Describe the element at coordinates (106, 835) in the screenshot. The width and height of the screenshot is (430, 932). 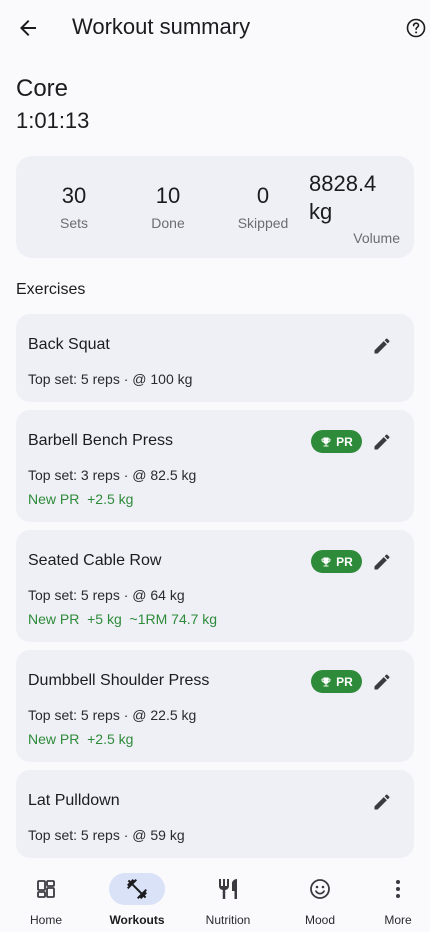
I see `exercise-top-set: Top set: 5 reps · @ 59 kg` at that location.